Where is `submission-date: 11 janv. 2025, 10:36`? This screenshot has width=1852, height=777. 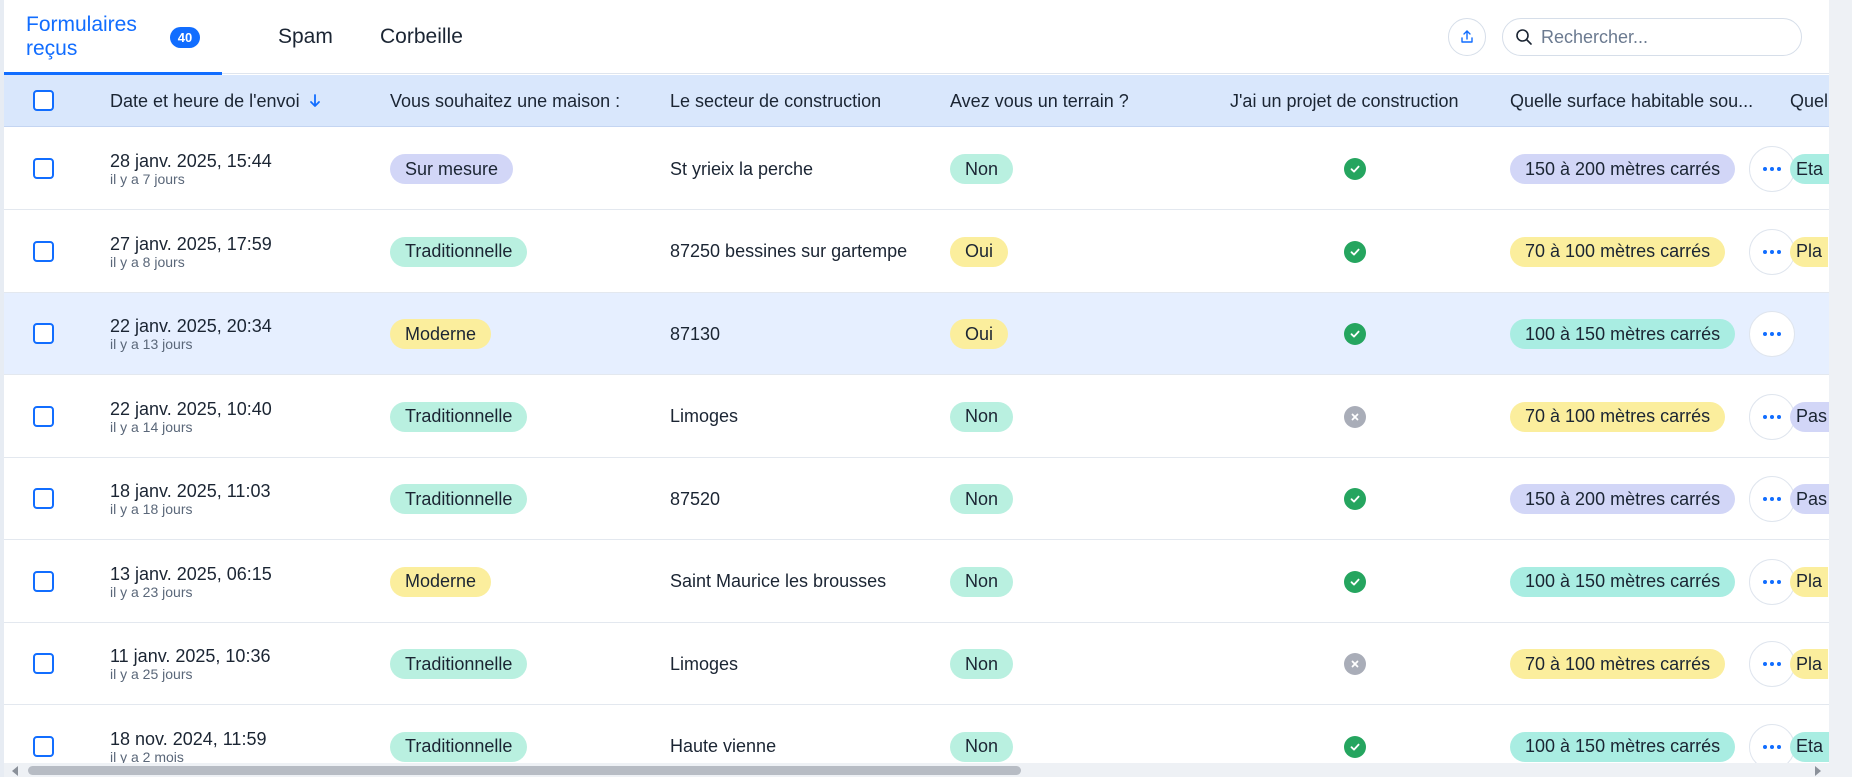 submission-date: 11 janv. 2025, 10:36 is located at coordinates (190, 656).